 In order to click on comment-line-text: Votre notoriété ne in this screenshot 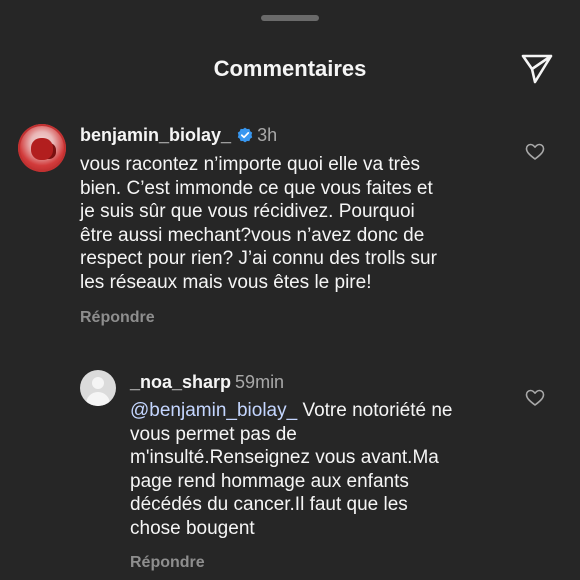, I will do `click(375, 410)`.